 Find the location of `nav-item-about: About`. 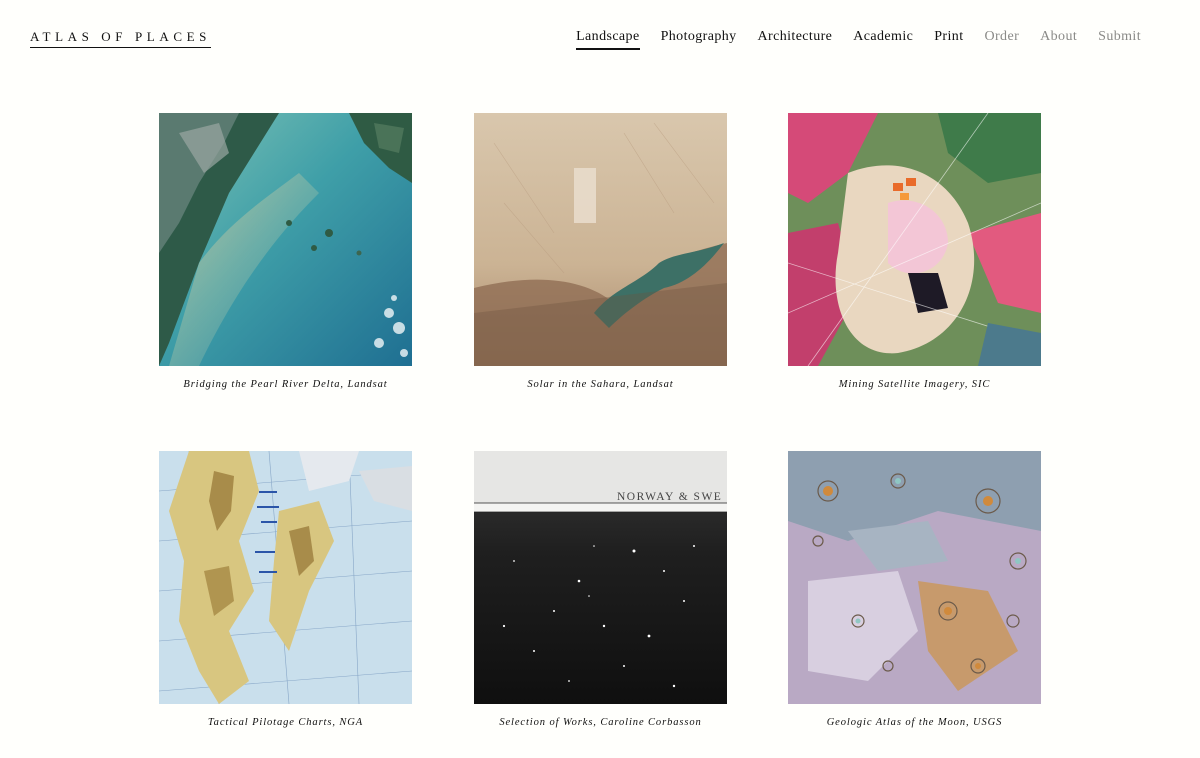

nav-item-about: About is located at coordinates (1058, 39).